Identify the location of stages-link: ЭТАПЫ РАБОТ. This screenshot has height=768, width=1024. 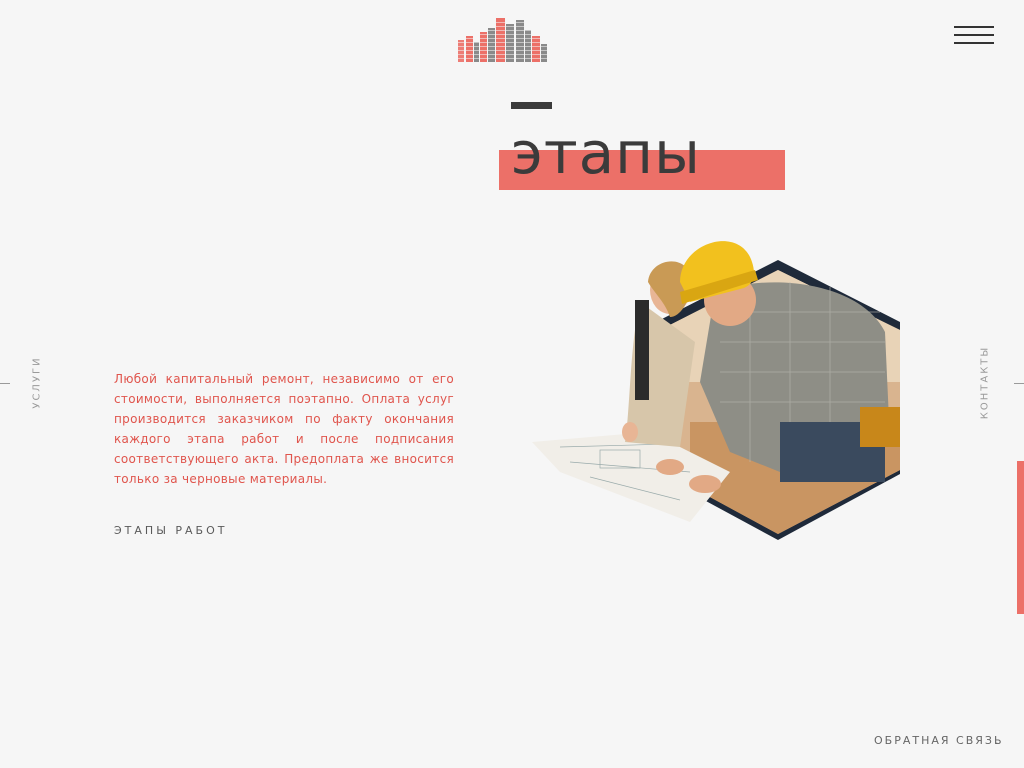
(170, 530).